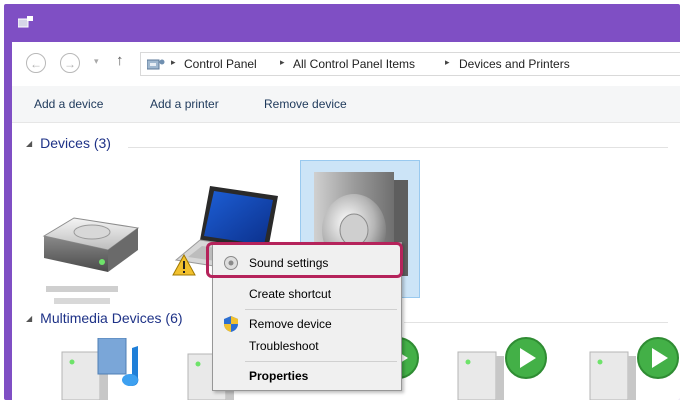  I want to click on hard-drive-icon, so click(88, 246).